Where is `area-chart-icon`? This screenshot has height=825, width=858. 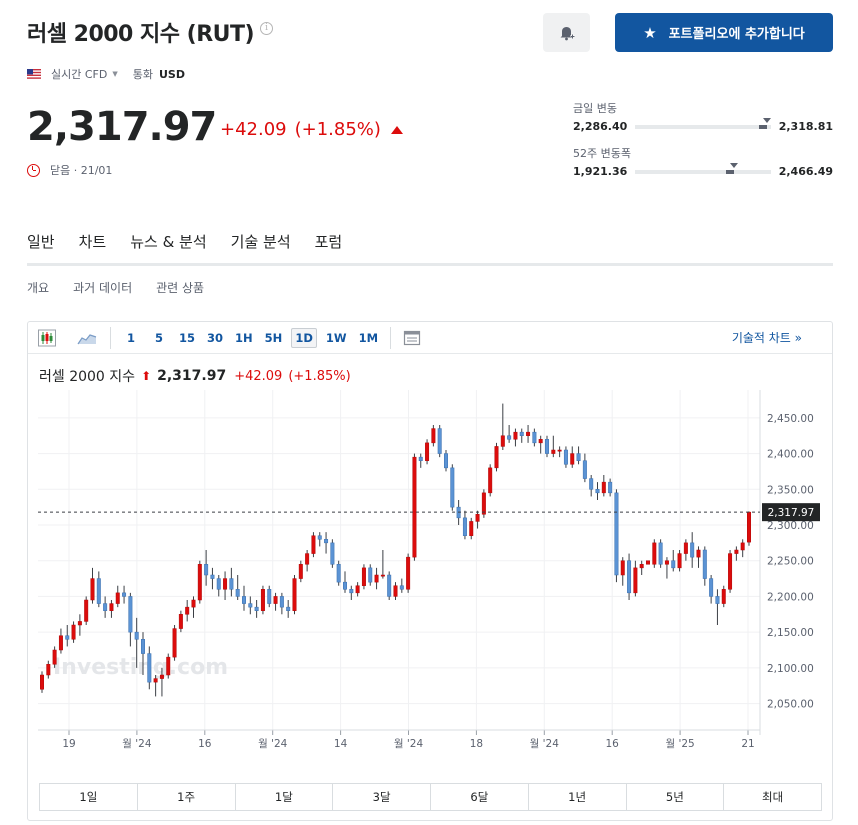
area-chart-icon is located at coordinates (87, 338).